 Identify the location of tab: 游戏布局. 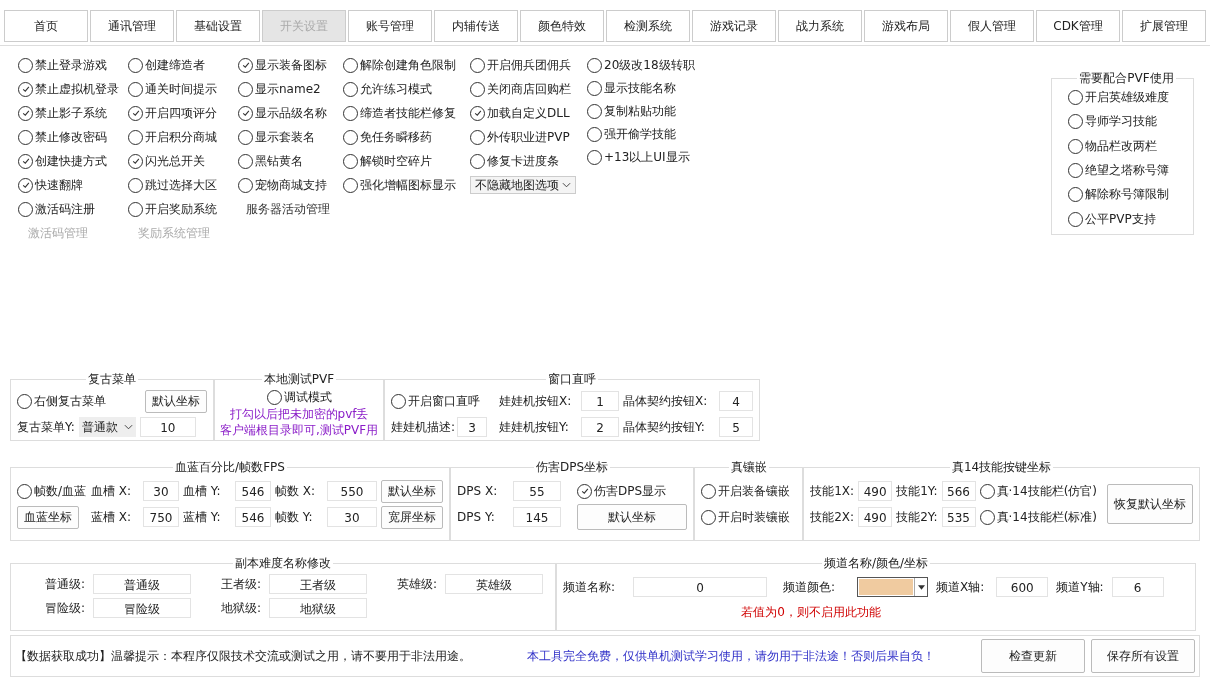
(906, 26).